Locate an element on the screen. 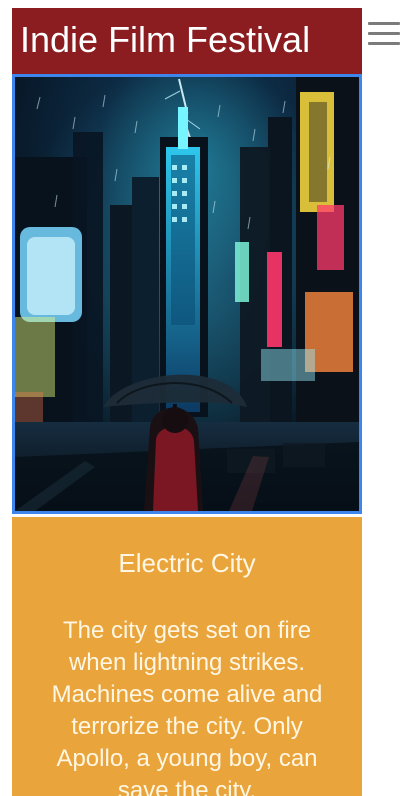 The image size is (402, 796). site-title: Indie Film Festival is located at coordinates (165, 39).